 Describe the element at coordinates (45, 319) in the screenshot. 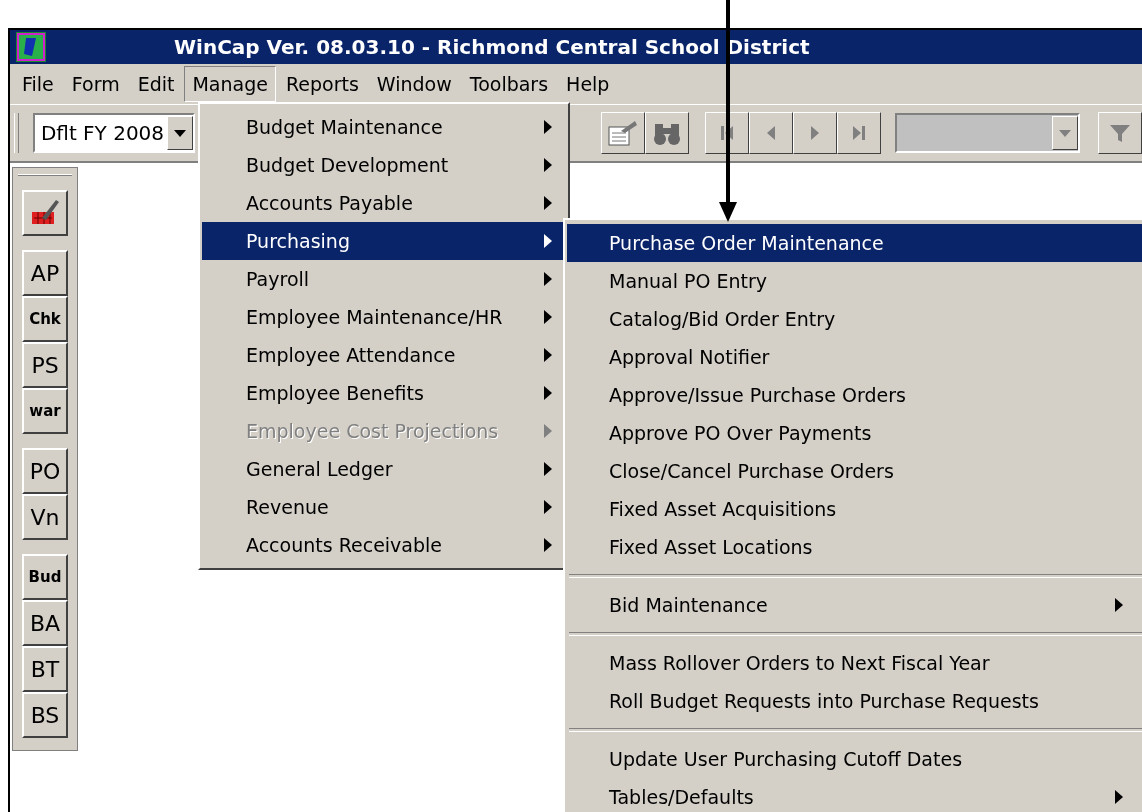

I see `shortcut-button: Chk` at that location.